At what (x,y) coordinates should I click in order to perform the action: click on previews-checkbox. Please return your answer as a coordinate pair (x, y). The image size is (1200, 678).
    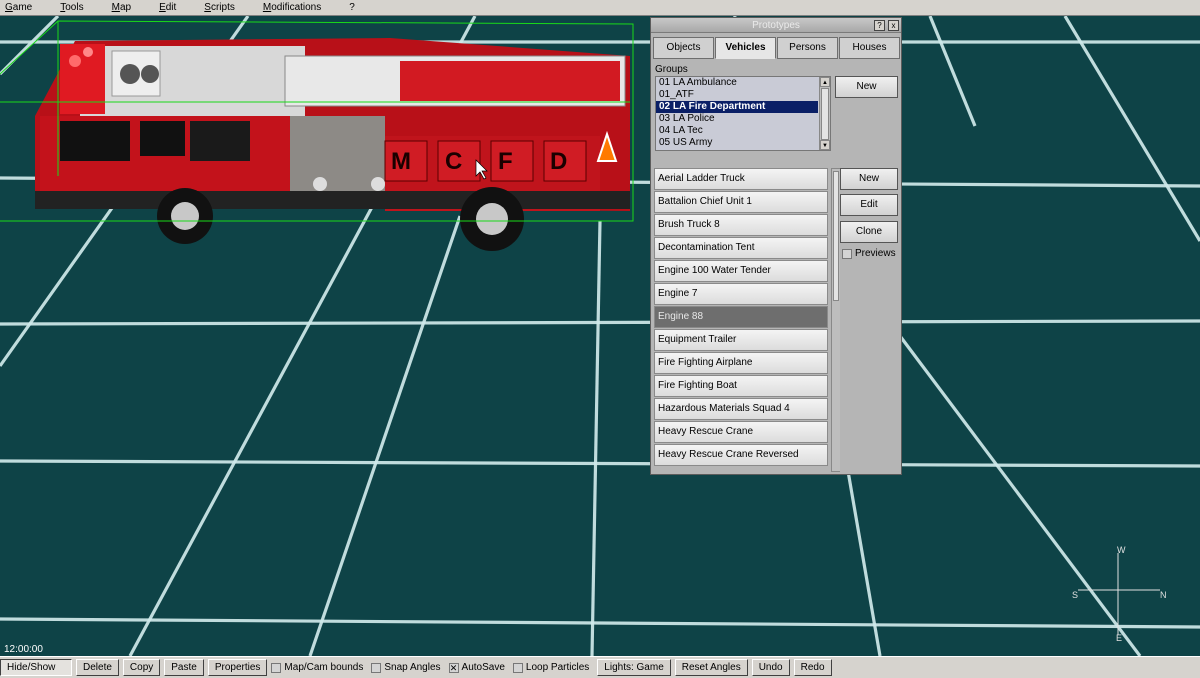
    Looking at the image, I should click on (847, 253).